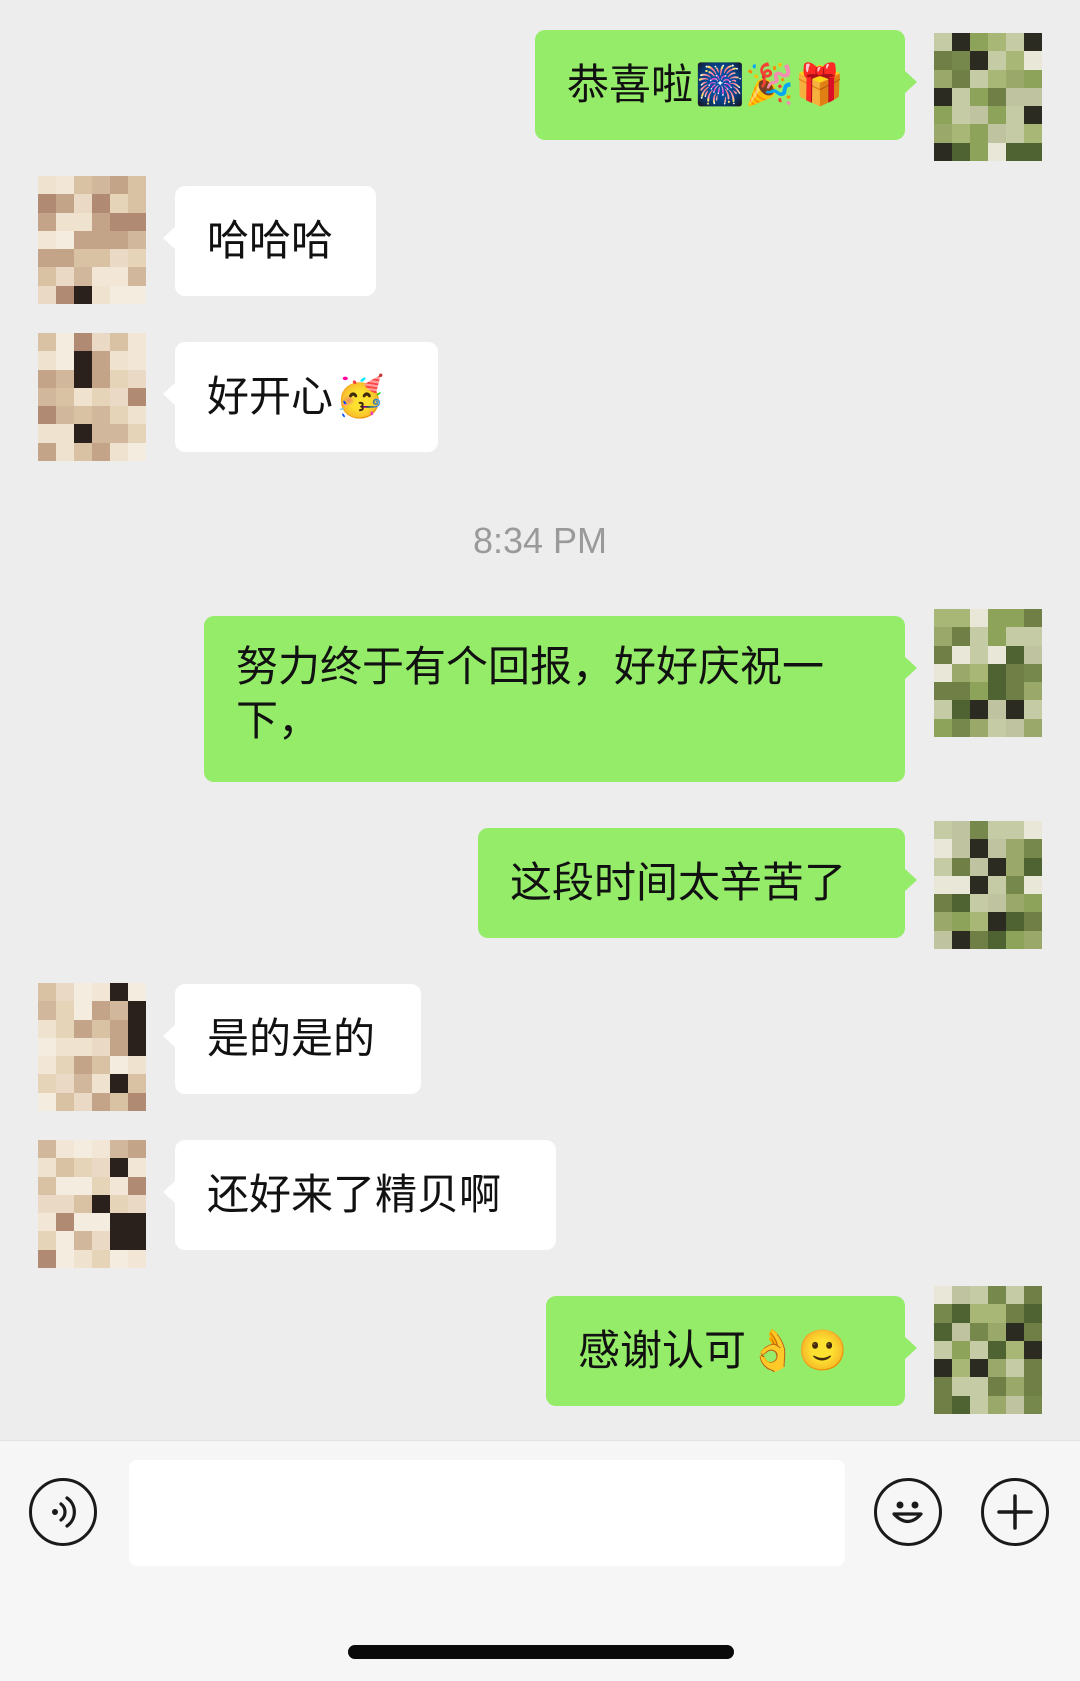  I want to click on emoji-face-icon, so click(907, 1512).